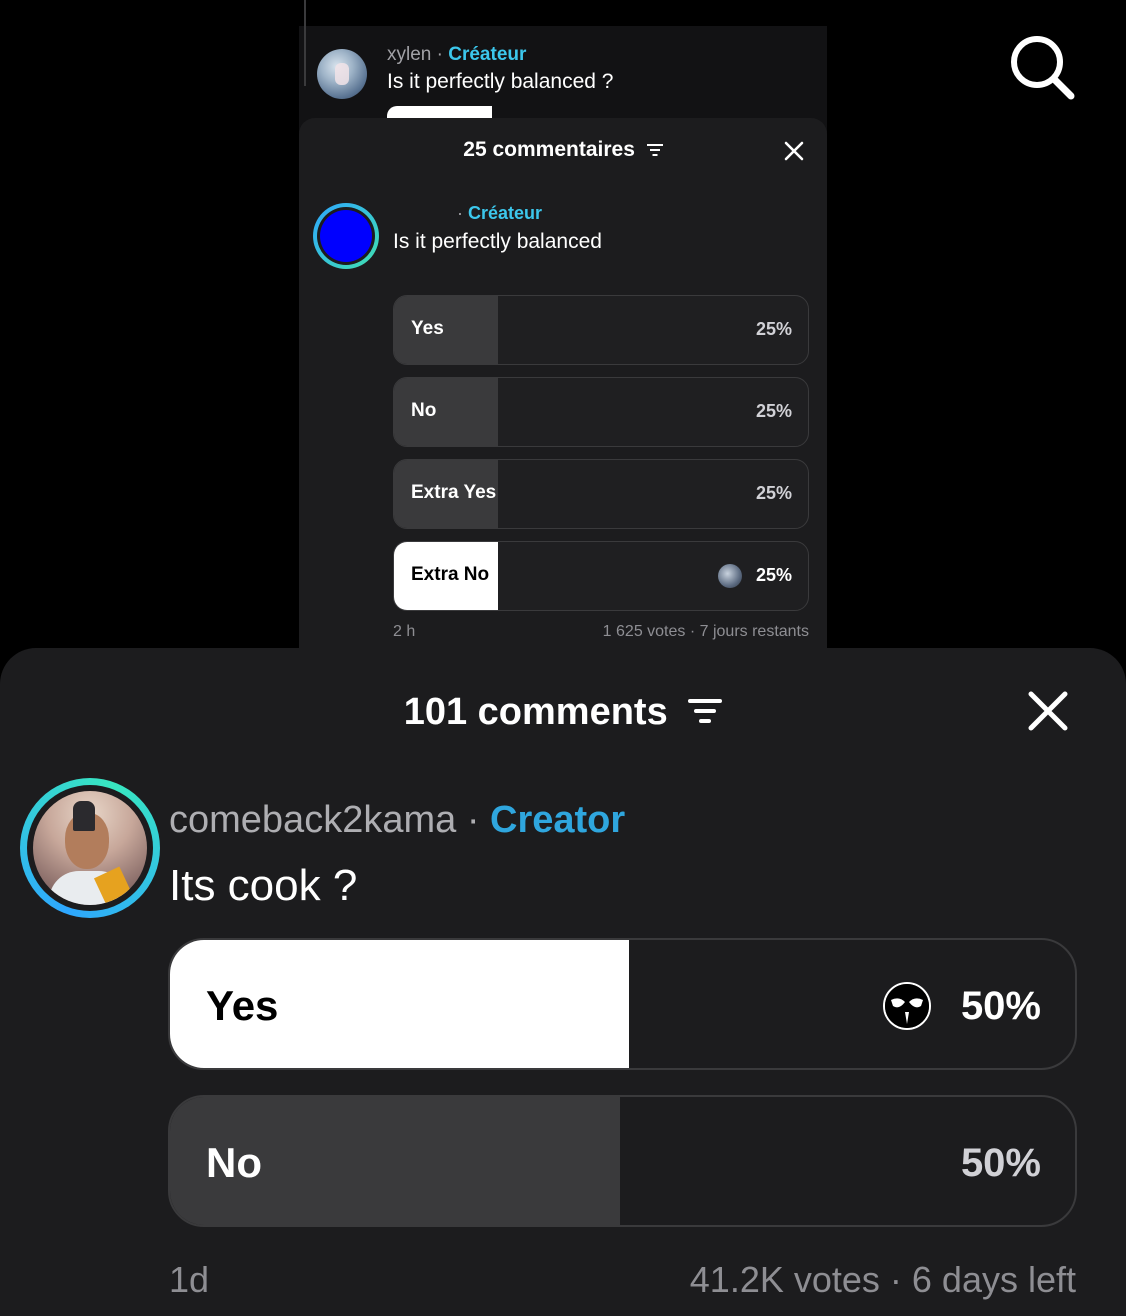  I want to click on inner-poll-question: Is it perfectly balanced, so click(497, 241).